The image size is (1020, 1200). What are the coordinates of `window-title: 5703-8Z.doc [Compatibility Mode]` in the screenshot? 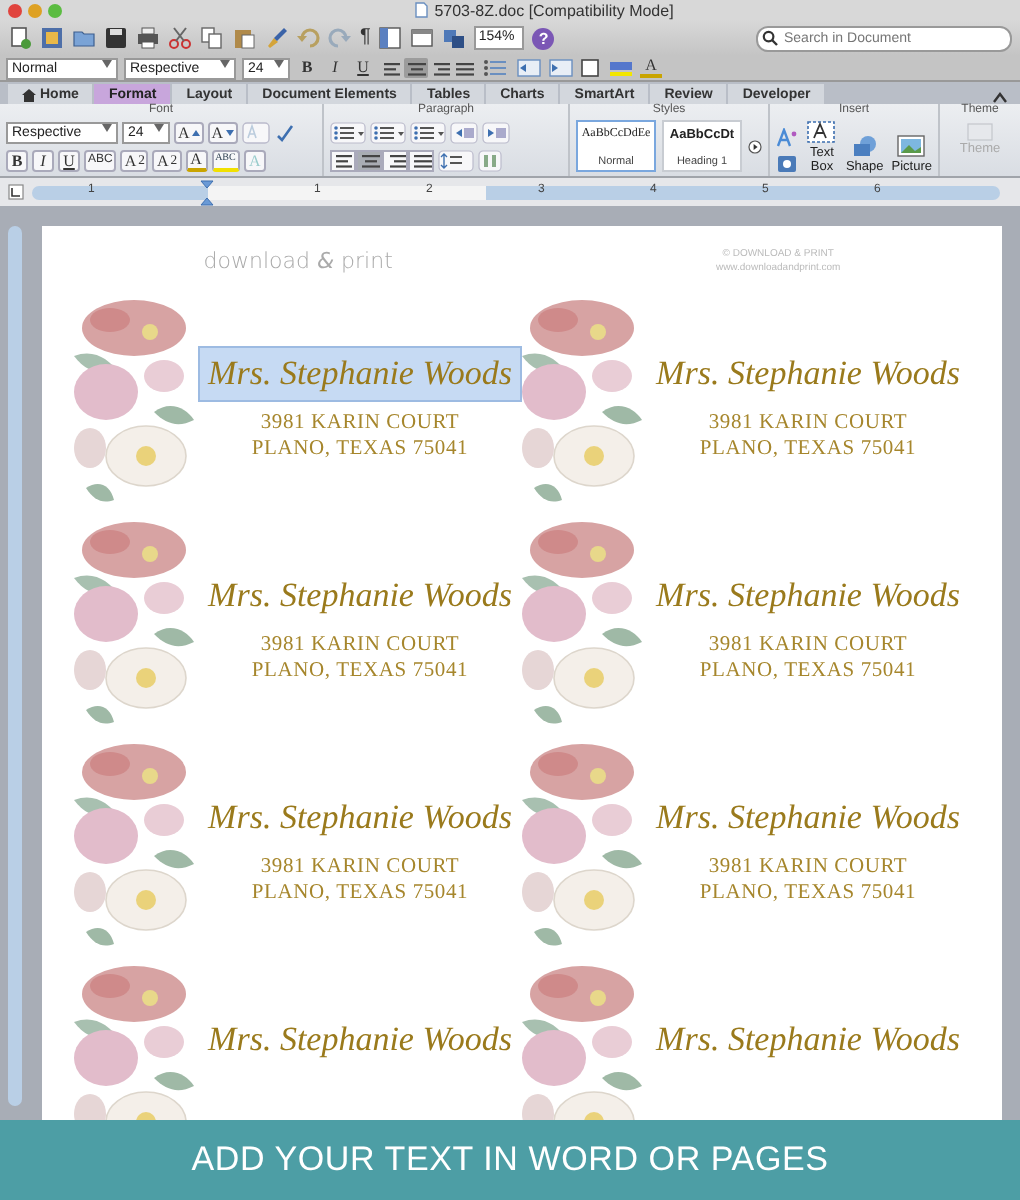 It's located at (554, 10).